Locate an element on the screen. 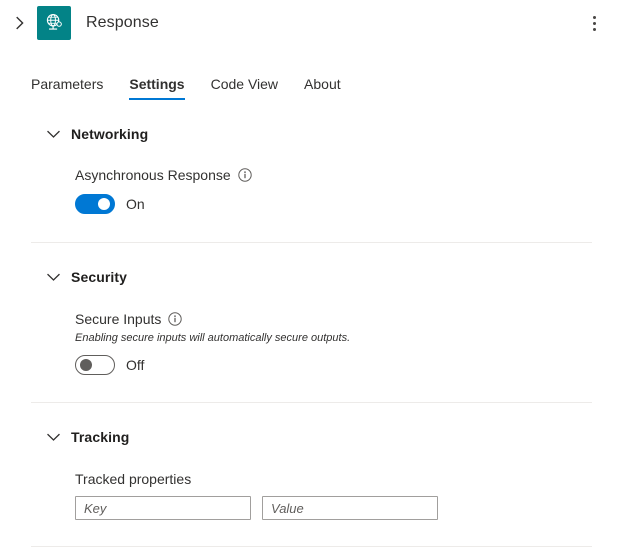 This screenshot has width=620, height=547. section-networking-body: Asynchronous Response On is located at coordinates (311, 190).